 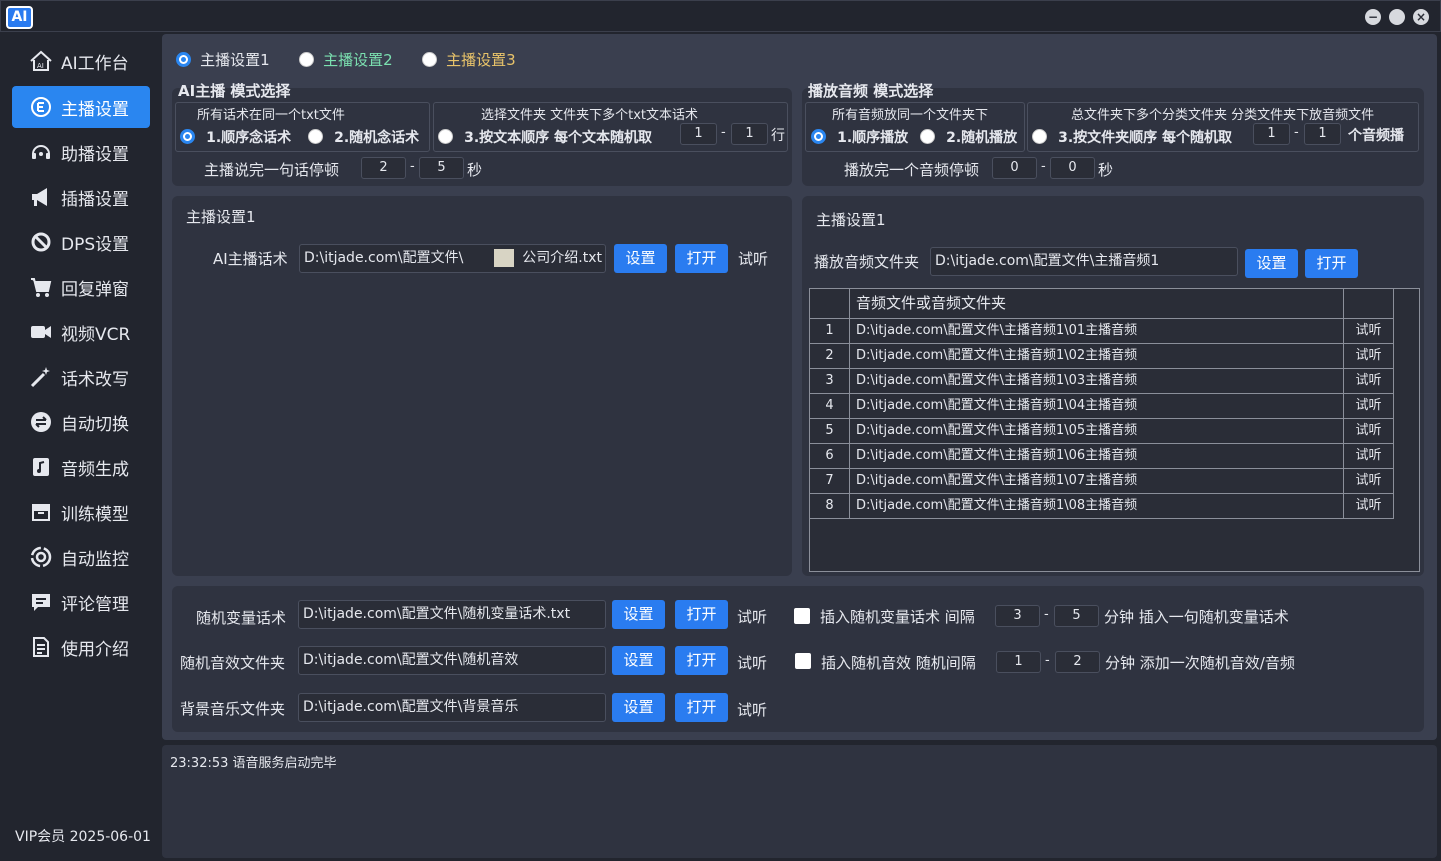 What do you see at coordinates (41, 332) in the screenshot?
I see `video-camera-icon` at bounding box center [41, 332].